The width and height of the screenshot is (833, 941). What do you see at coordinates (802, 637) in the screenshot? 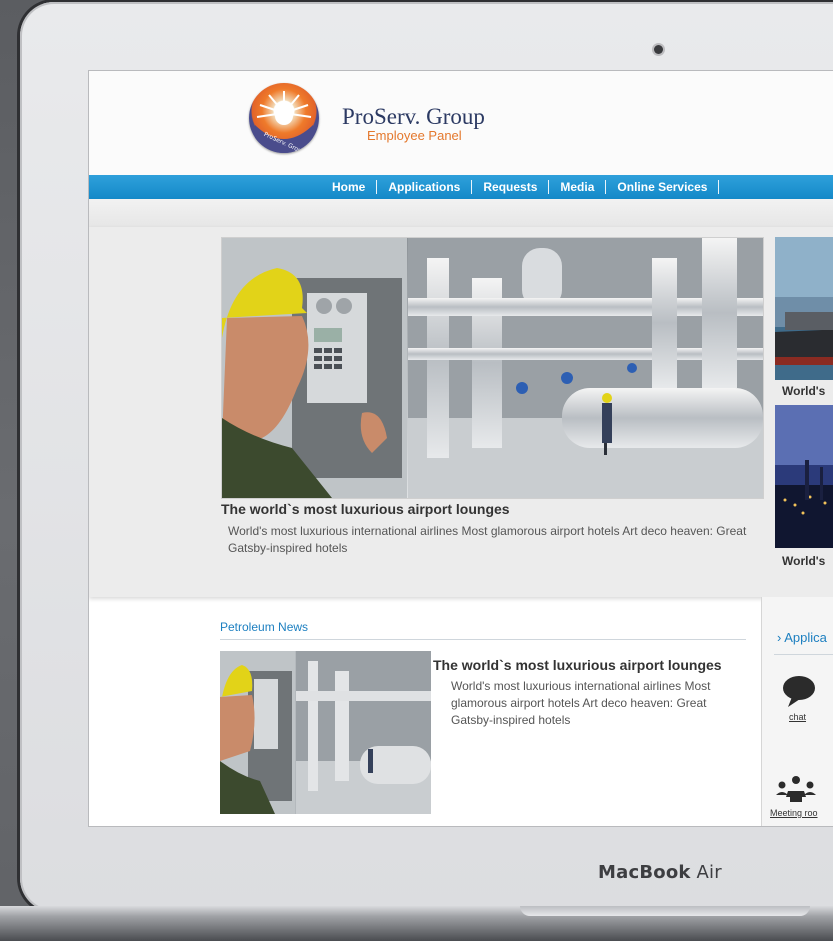
I see `applications-title: › Applica` at bounding box center [802, 637].